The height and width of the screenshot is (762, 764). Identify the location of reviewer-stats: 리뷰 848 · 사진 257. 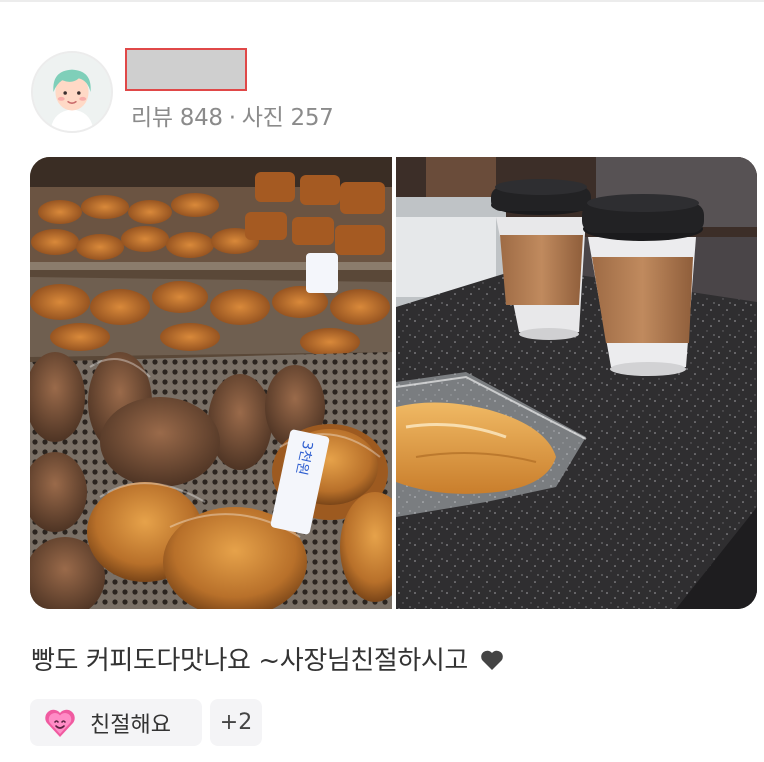
(232, 115).